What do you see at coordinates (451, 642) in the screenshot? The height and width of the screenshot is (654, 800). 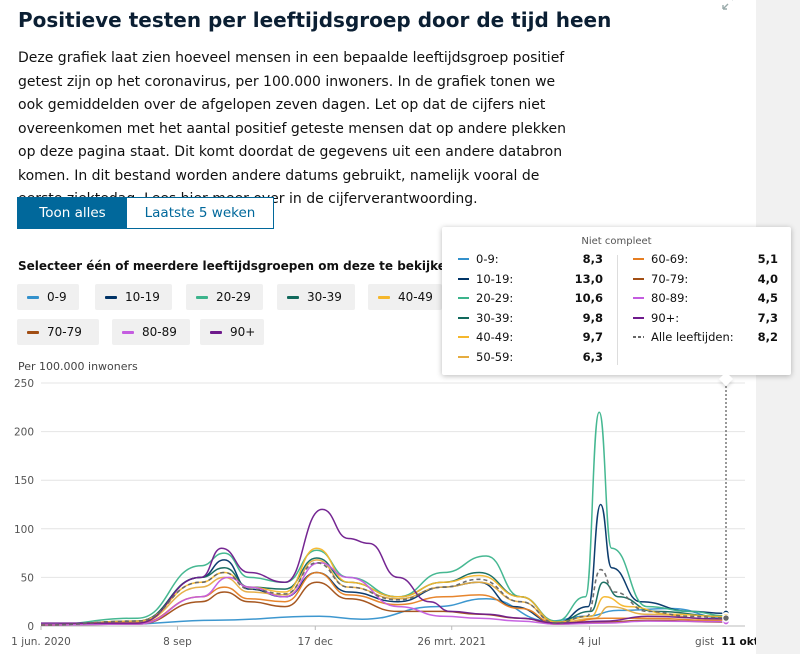 I see `x-tick-label: 26 mrt. 2021` at bounding box center [451, 642].